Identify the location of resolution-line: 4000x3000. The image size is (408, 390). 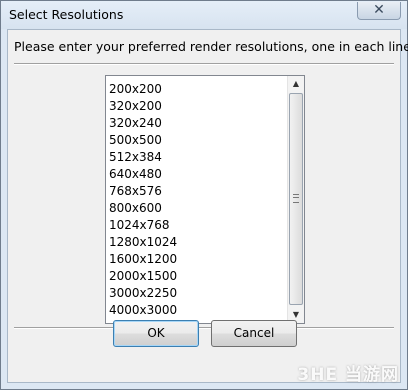
(143, 310).